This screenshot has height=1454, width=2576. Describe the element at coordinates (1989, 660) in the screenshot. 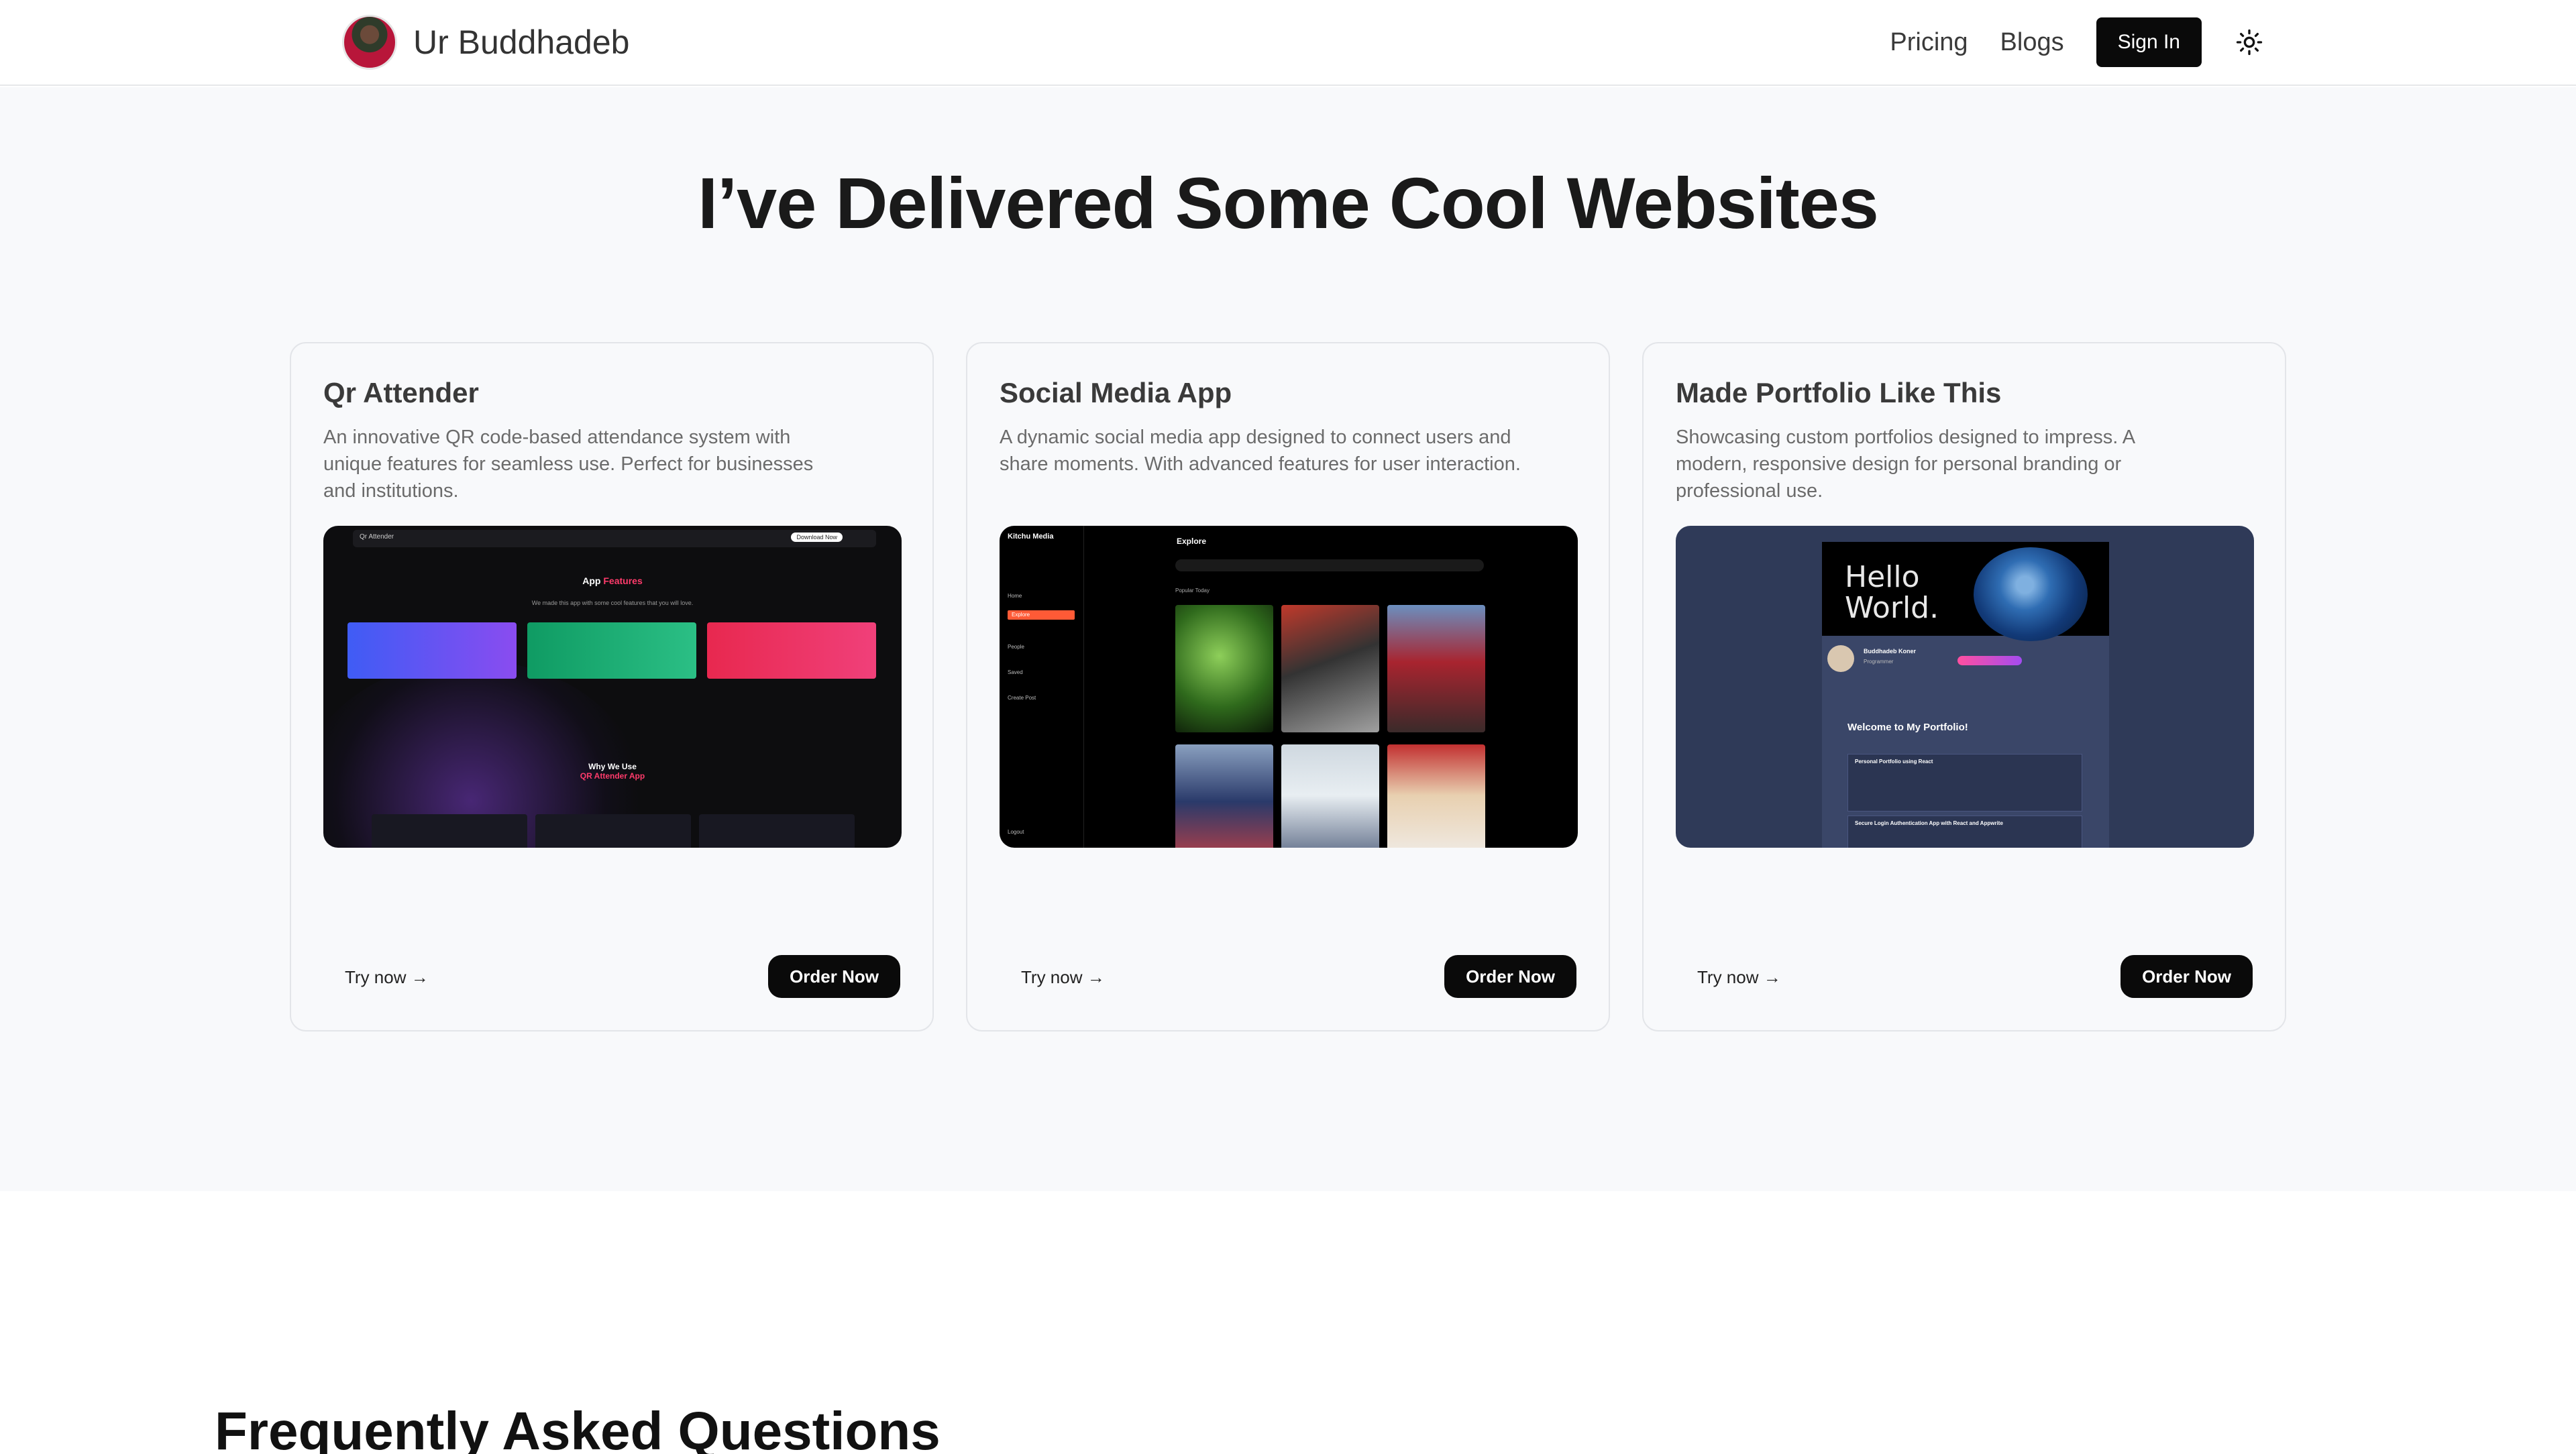

I see `preview-pill` at that location.